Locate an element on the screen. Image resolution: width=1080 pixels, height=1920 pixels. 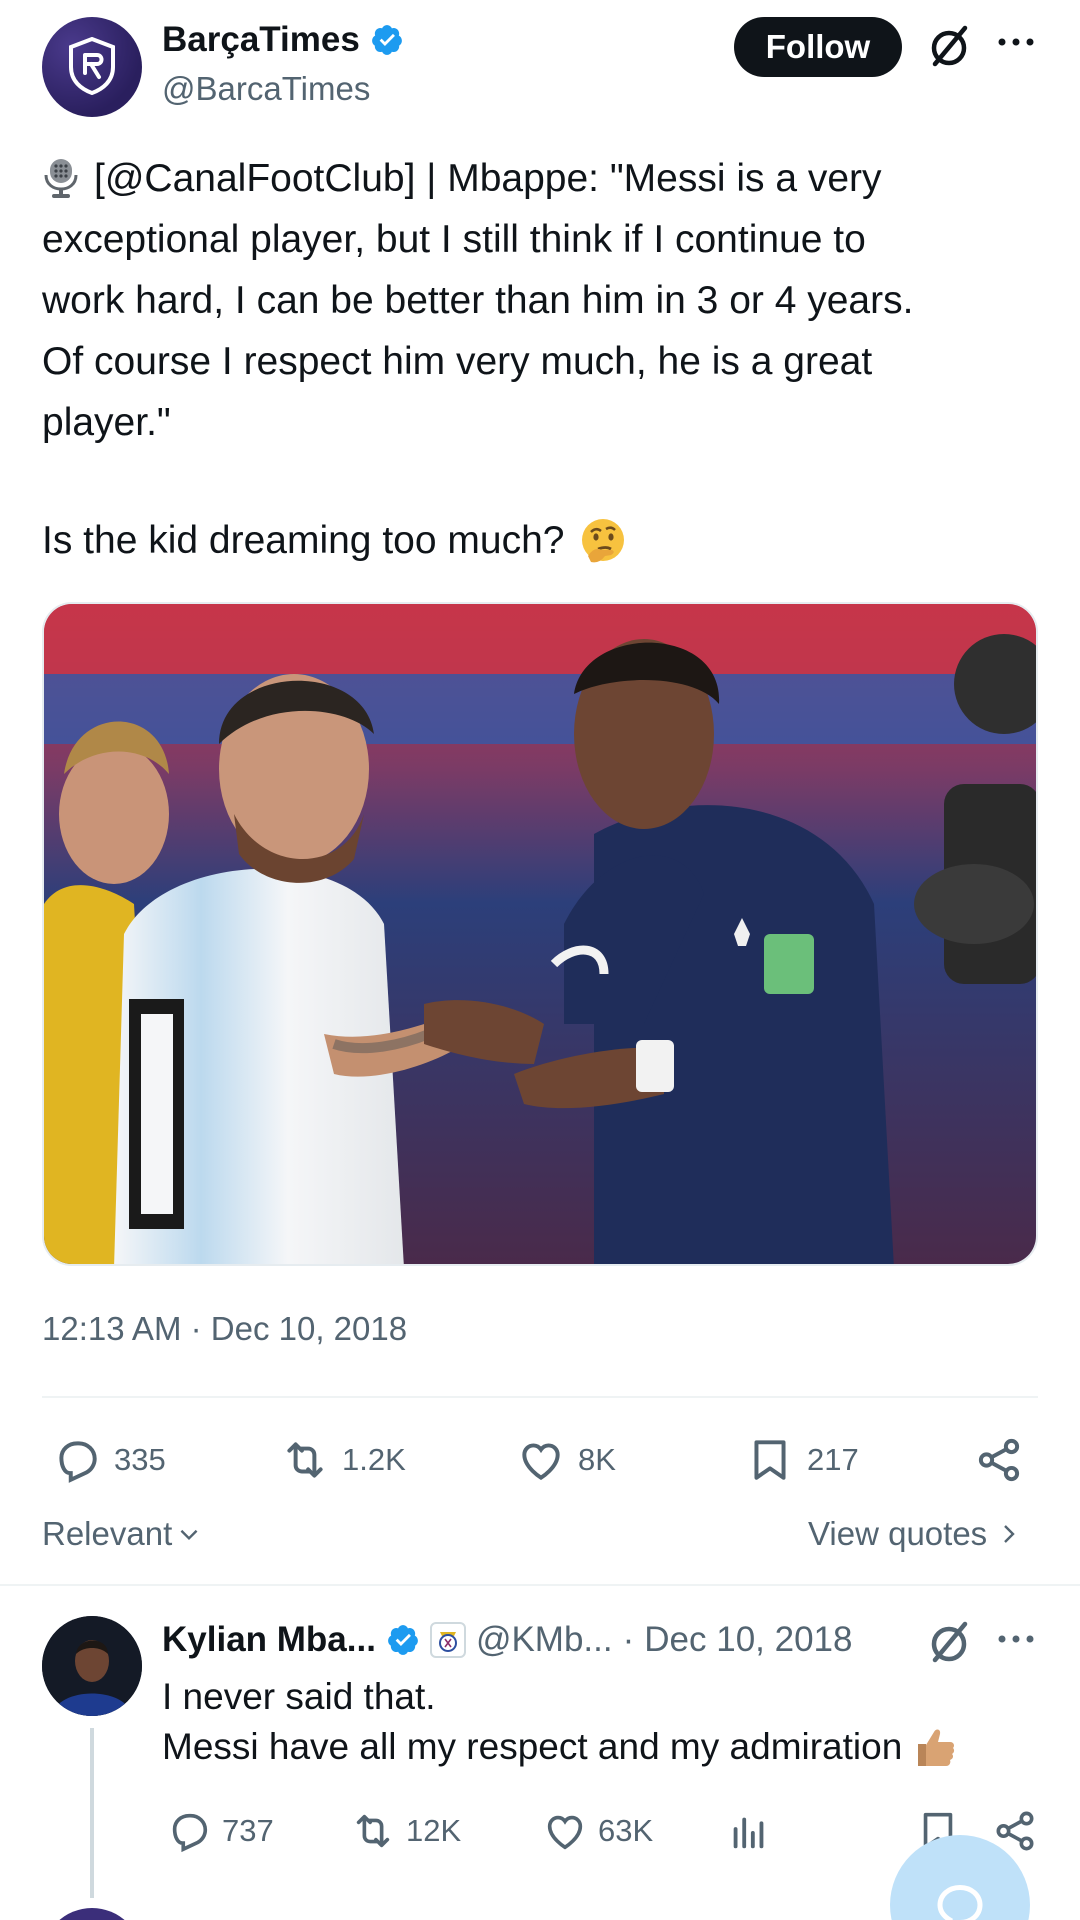
relevant-filter: Relevant is located at coordinates (122, 1534).